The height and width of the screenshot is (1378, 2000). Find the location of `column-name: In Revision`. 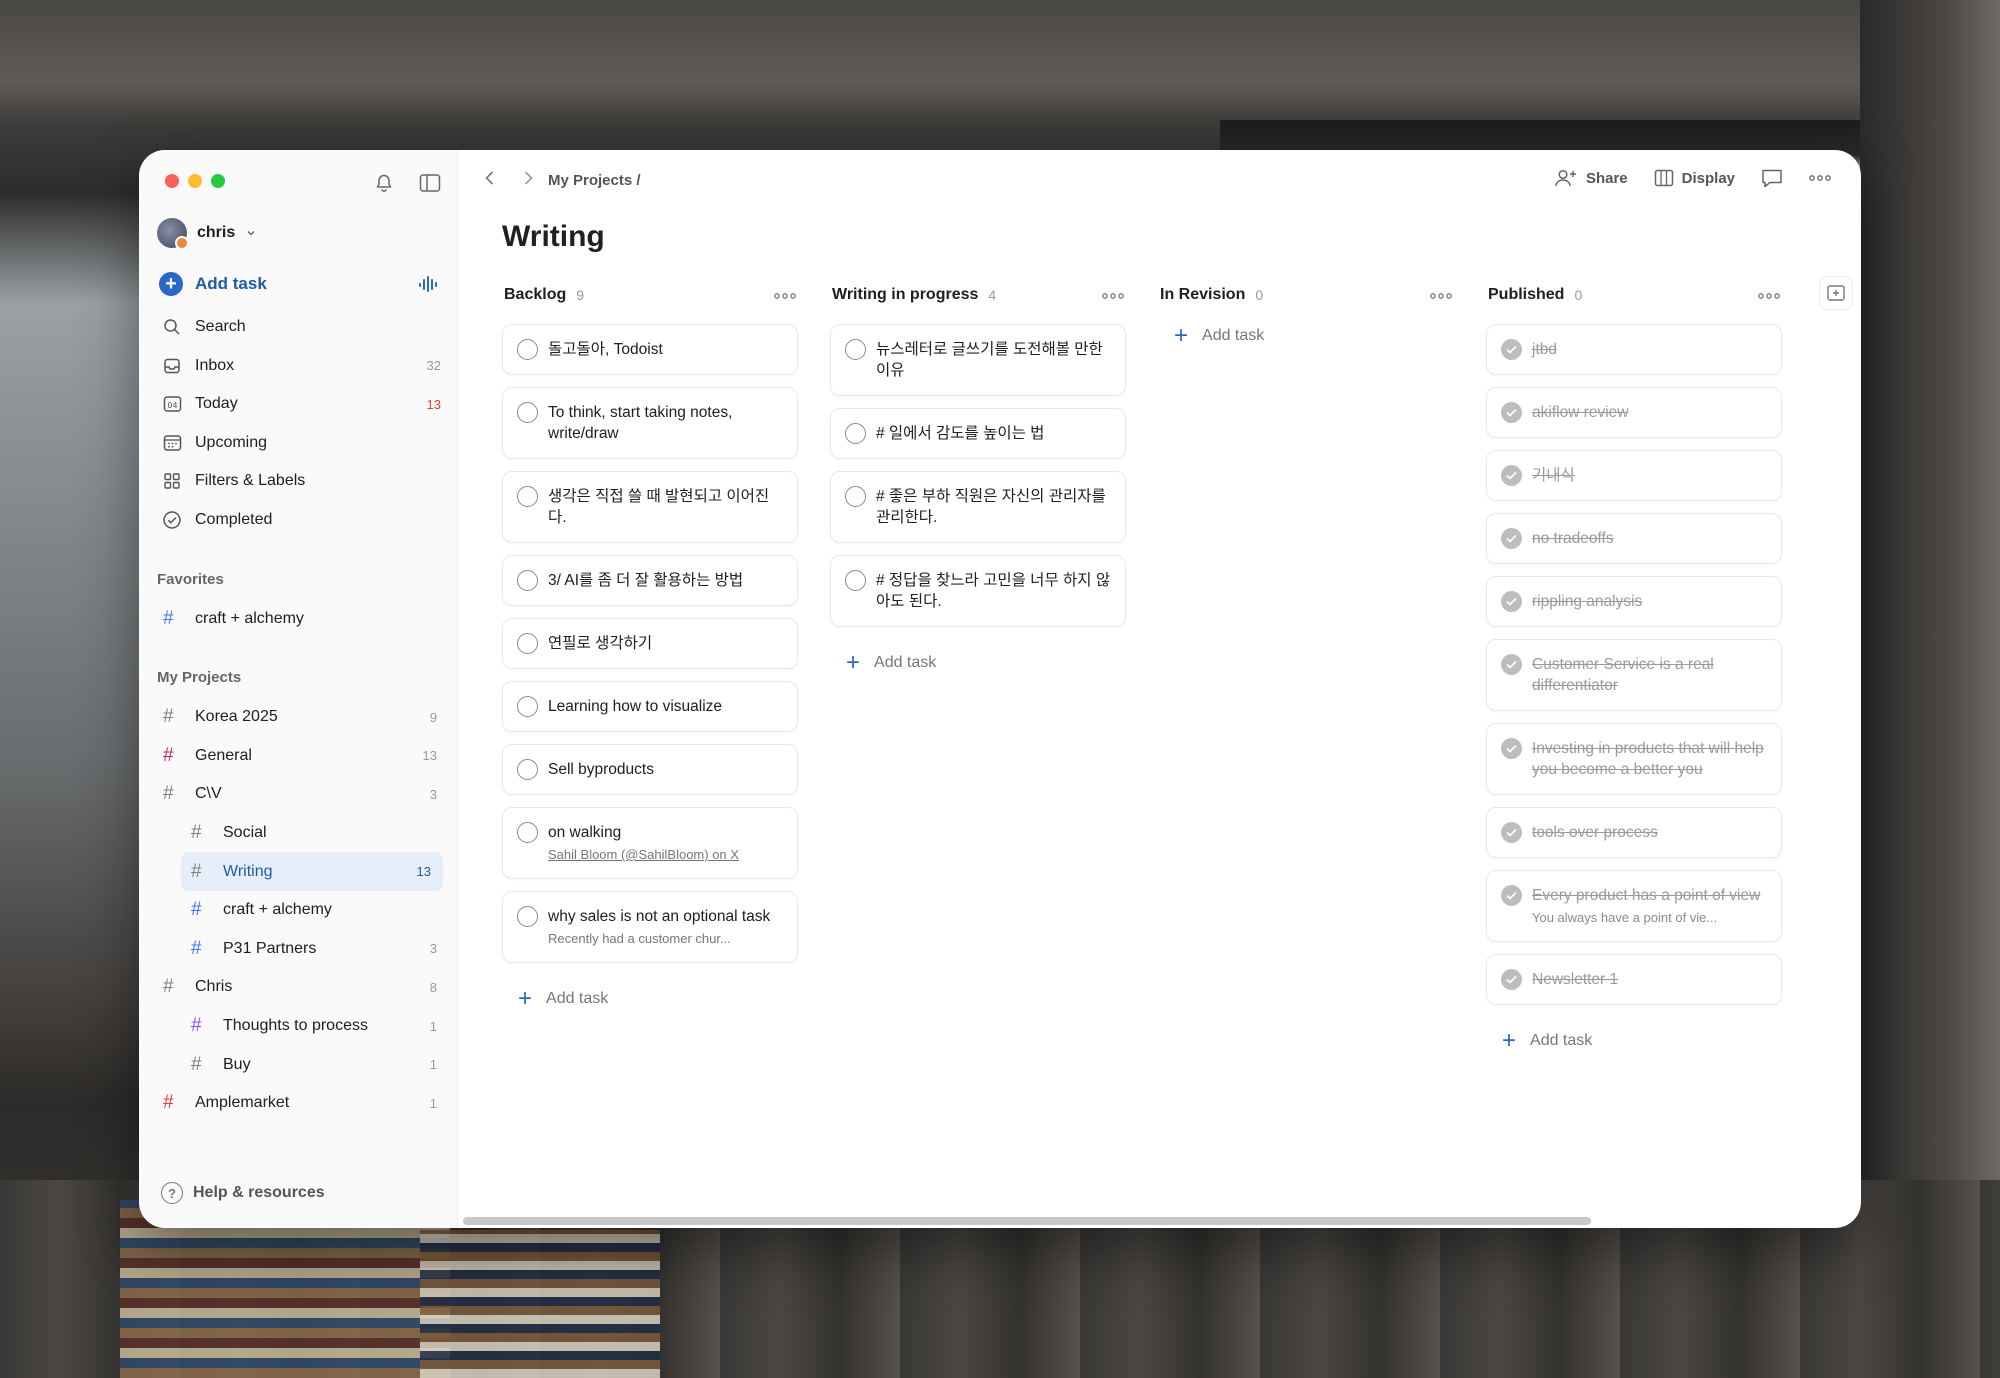

column-name: In Revision is located at coordinates (1202, 295).